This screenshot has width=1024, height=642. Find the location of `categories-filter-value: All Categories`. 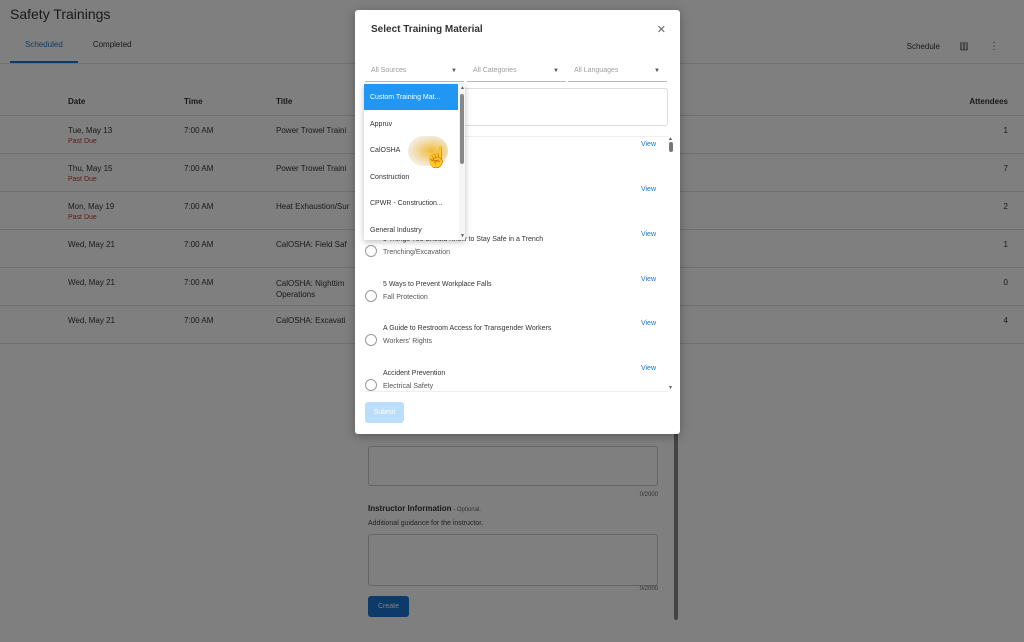

categories-filter-value: All Categories is located at coordinates (495, 70).